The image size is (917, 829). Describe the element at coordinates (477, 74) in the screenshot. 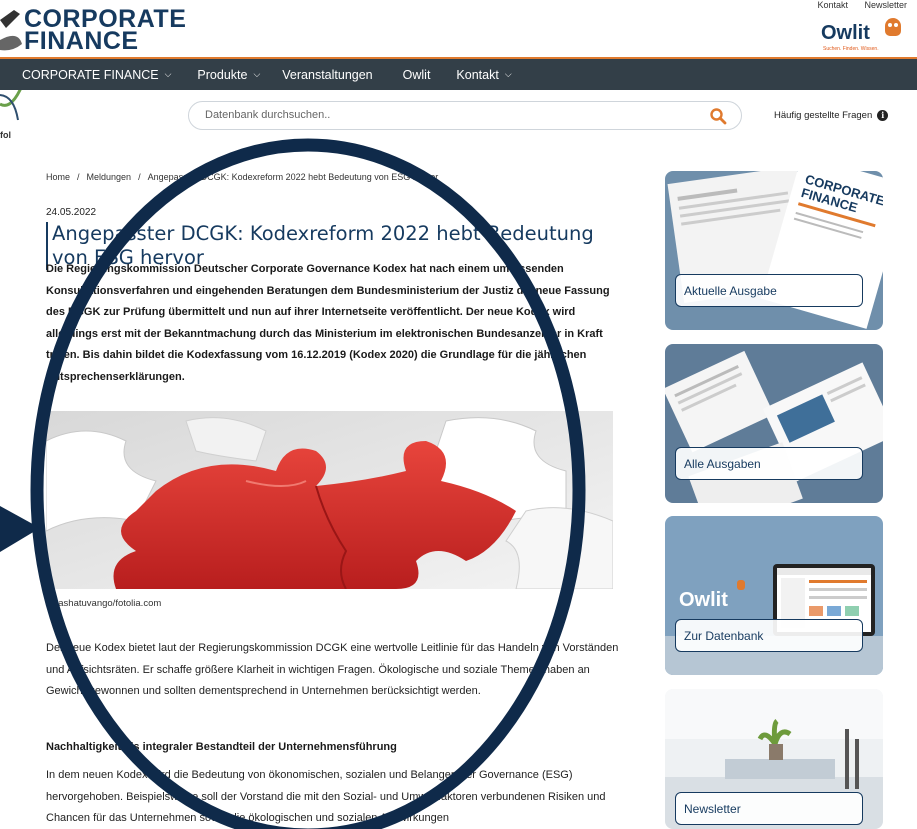

I see `nav-label: Kontakt` at that location.